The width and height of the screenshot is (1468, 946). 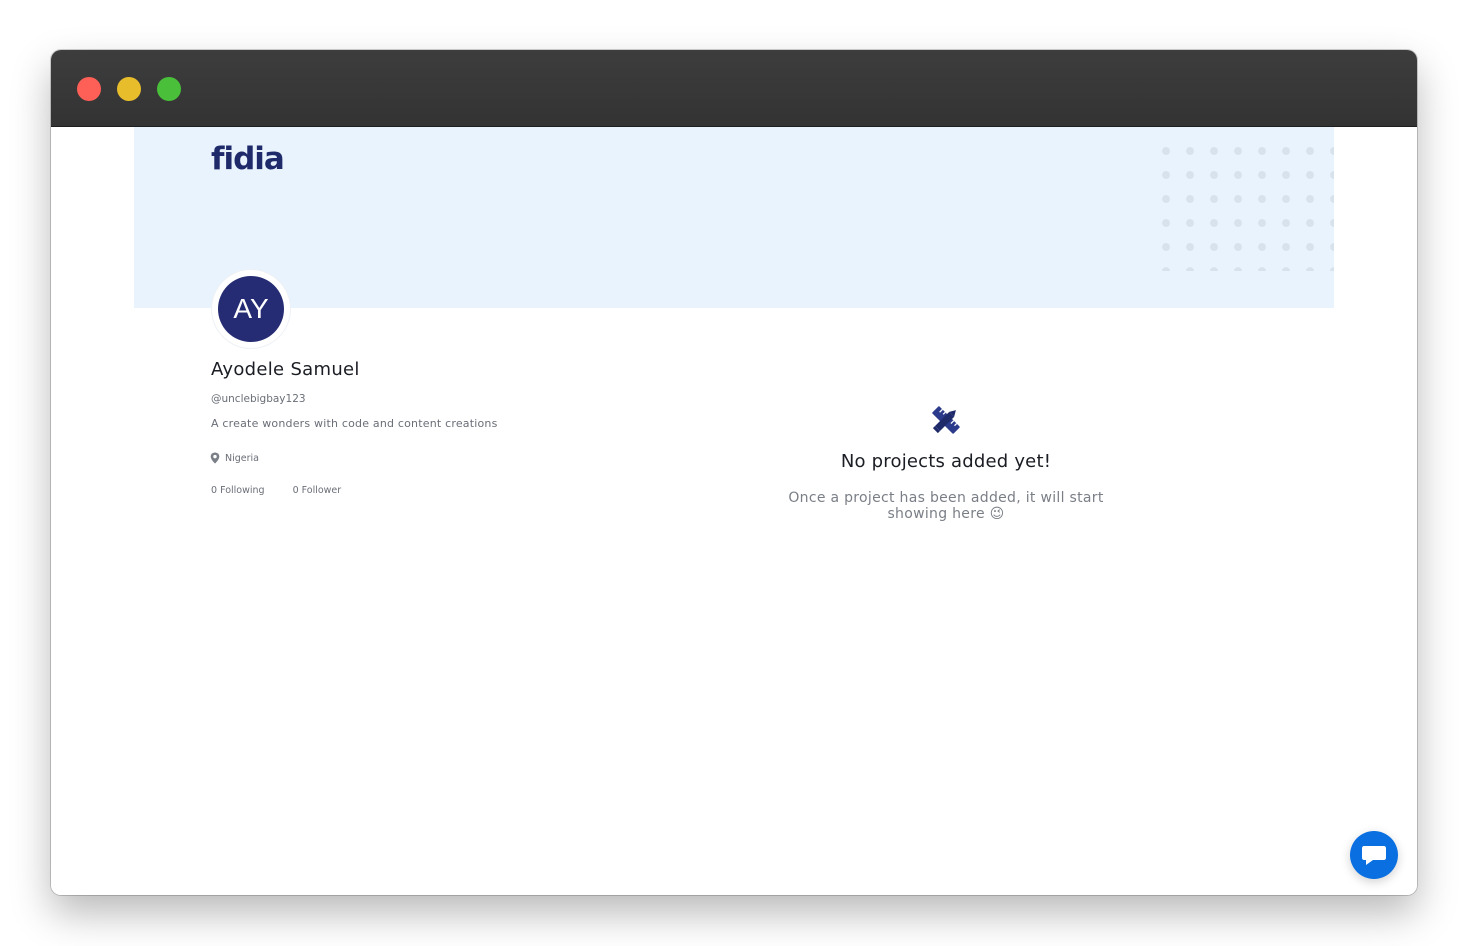 What do you see at coordinates (215, 458) in the screenshot?
I see `map-pin-icon` at bounding box center [215, 458].